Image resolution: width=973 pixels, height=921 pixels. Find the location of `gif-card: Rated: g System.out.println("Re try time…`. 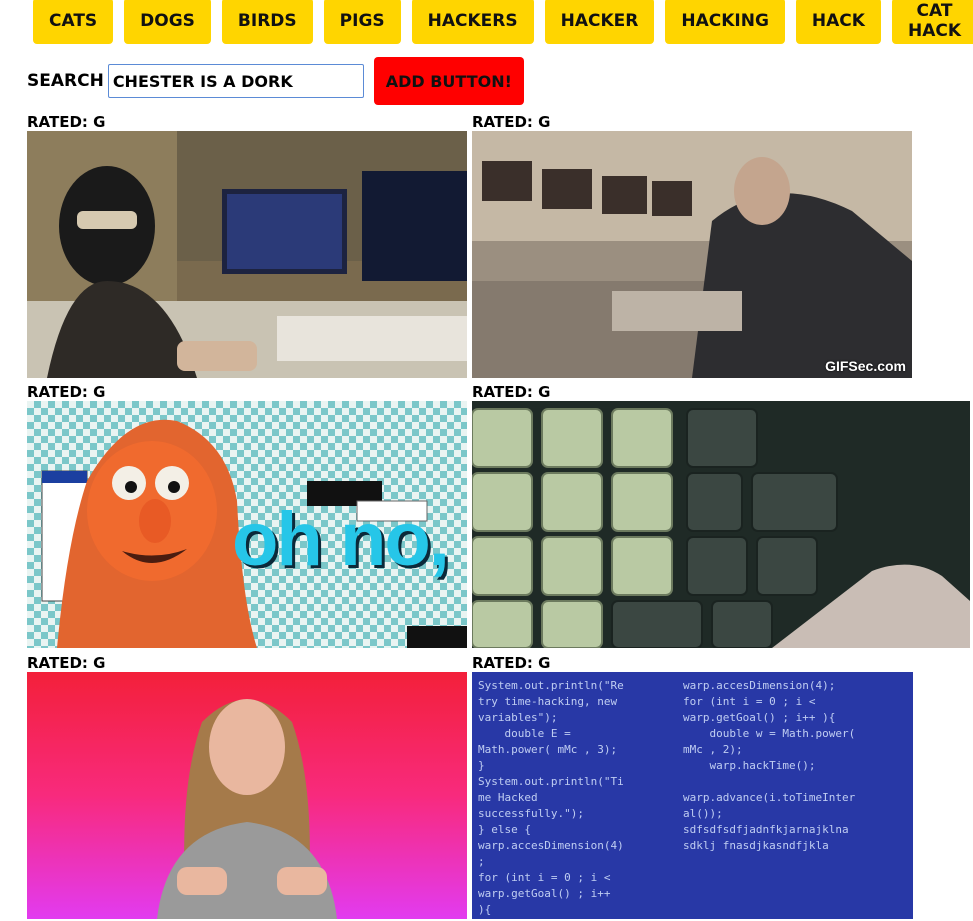

gif-card: Rated: g System.out.println("Re try time… is located at coordinates (692, 786).